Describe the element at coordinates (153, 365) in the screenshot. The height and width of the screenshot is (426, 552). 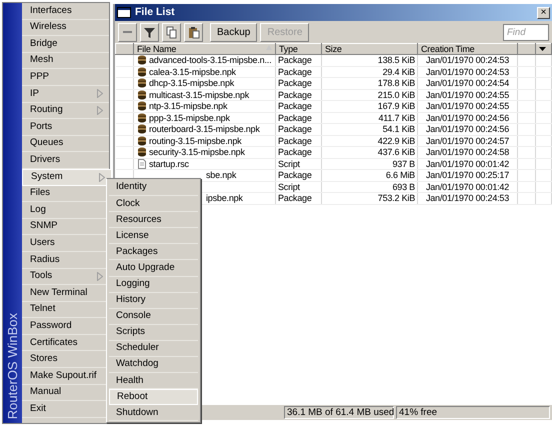
I see `submenu-item: Watchdog` at that location.